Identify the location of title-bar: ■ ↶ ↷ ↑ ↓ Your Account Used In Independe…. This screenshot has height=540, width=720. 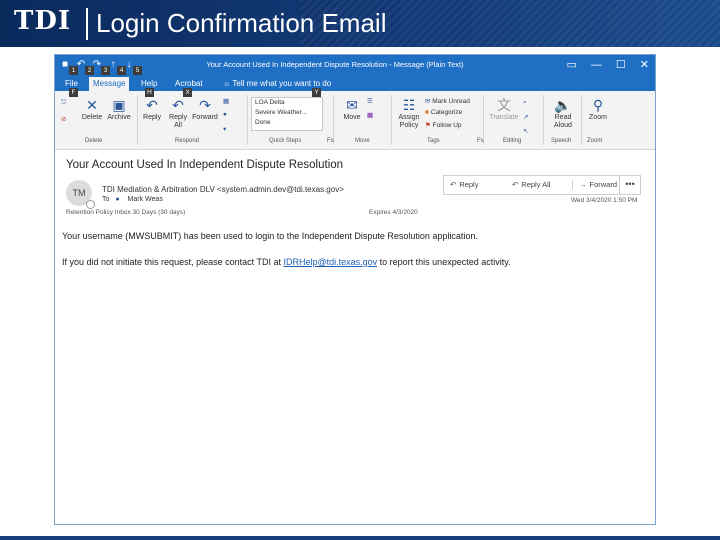
(355, 66).